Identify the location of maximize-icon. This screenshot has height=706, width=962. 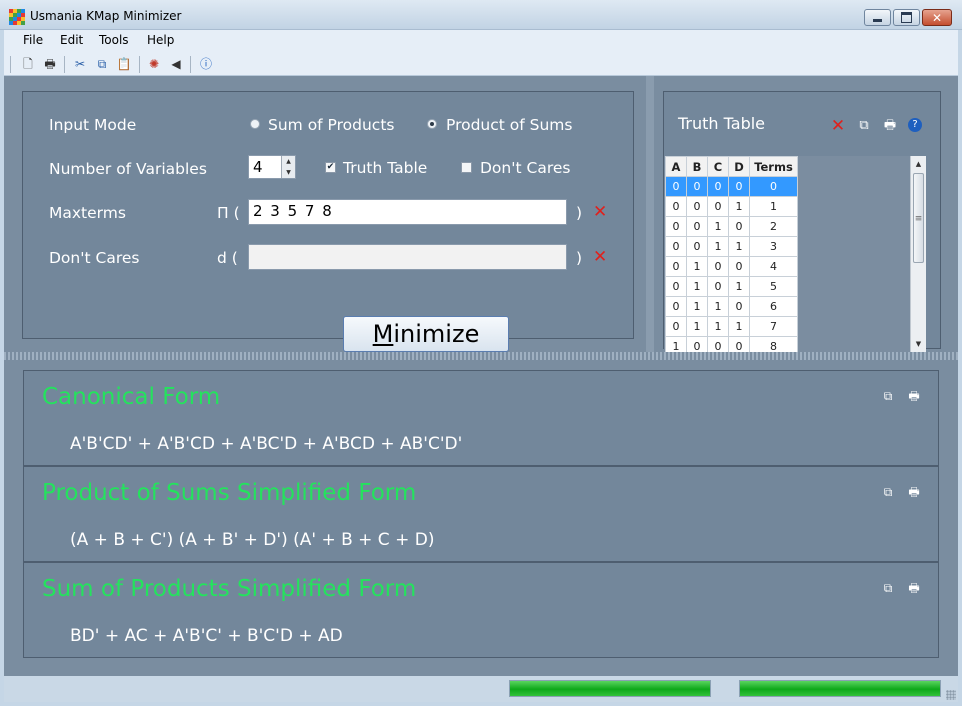
(906, 17).